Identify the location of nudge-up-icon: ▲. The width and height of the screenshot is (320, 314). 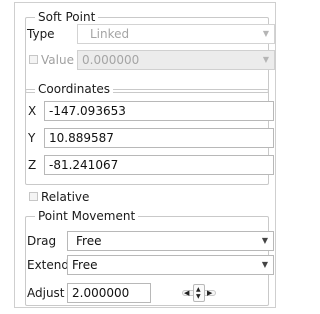
(198, 289).